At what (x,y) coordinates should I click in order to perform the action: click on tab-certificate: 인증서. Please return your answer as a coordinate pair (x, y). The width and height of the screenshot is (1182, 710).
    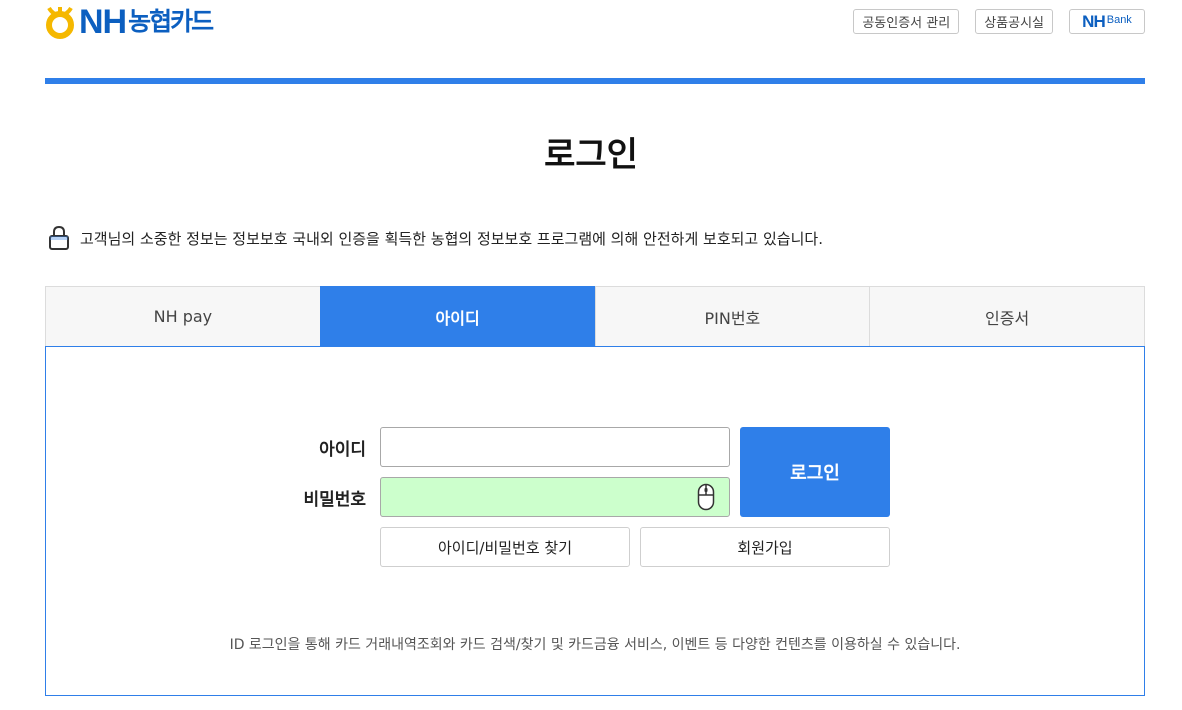
    Looking at the image, I should click on (1007, 316).